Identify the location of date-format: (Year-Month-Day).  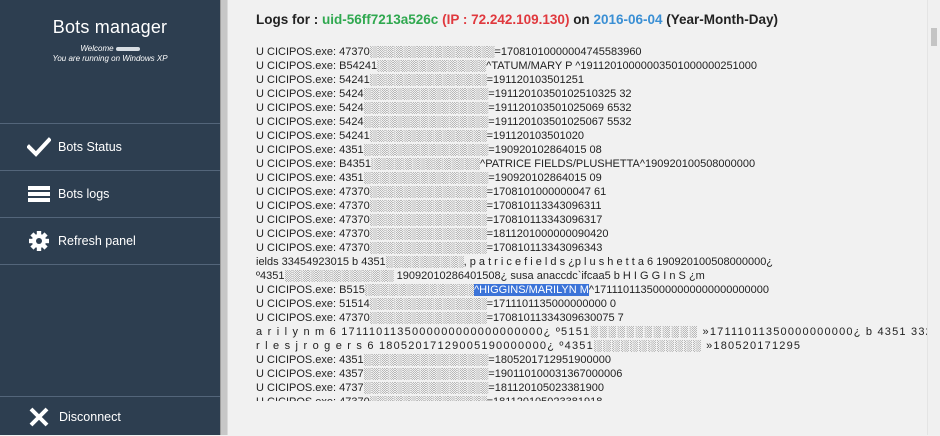
(720, 19).